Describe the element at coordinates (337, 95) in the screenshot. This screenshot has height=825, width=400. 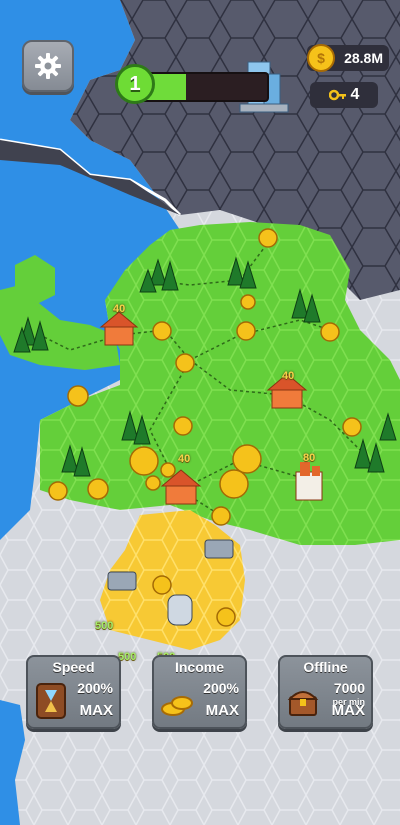
I see `key-icon` at that location.